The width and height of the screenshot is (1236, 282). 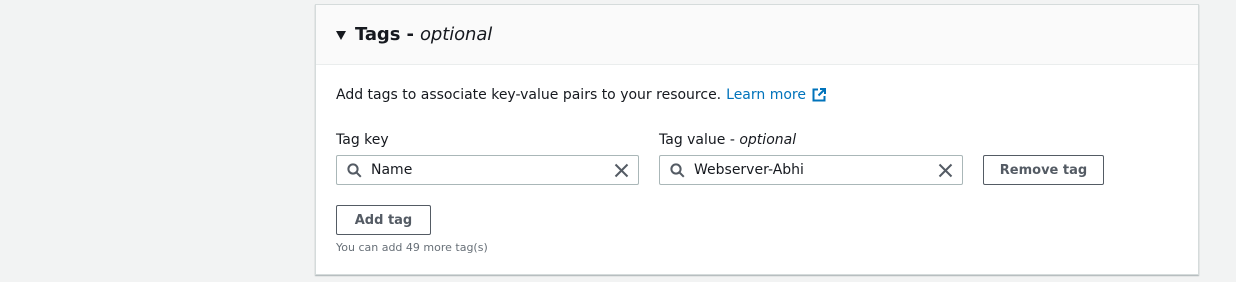 What do you see at coordinates (768, 140) in the screenshot?
I see `tag-value-optional: optional` at bounding box center [768, 140].